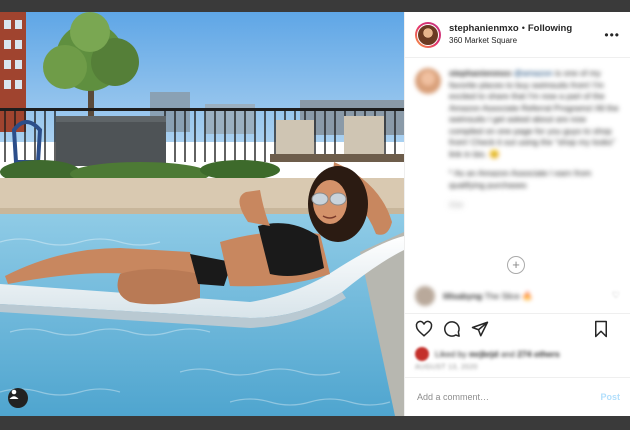 The height and width of the screenshot is (430, 630). Describe the element at coordinates (428, 34) in the screenshot. I see `author-avatar` at that location.